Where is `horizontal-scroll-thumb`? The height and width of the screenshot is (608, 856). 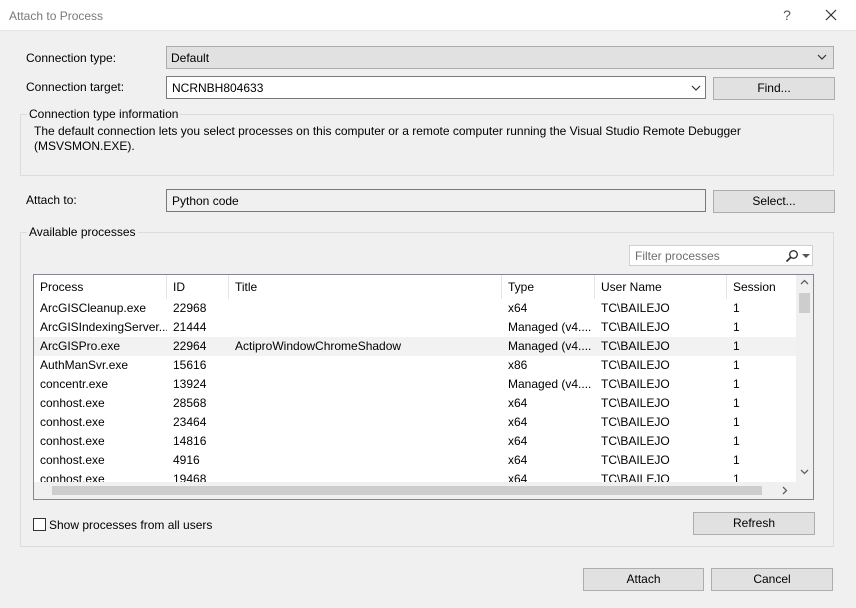
horizontal-scroll-thumb is located at coordinates (407, 490).